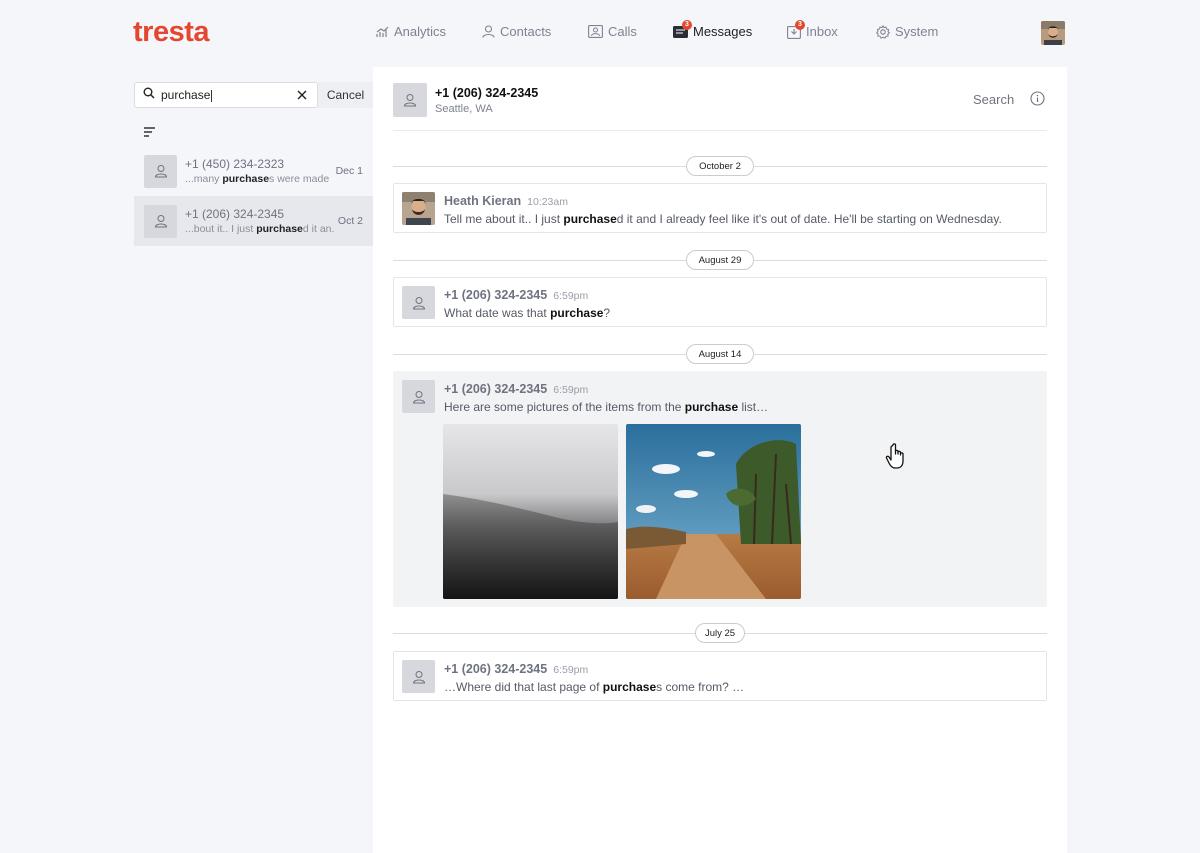  What do you see at coordinates (800, 24) in the screenshot?
I see `inbox-badge: 3` at bounding box center [800, 24].